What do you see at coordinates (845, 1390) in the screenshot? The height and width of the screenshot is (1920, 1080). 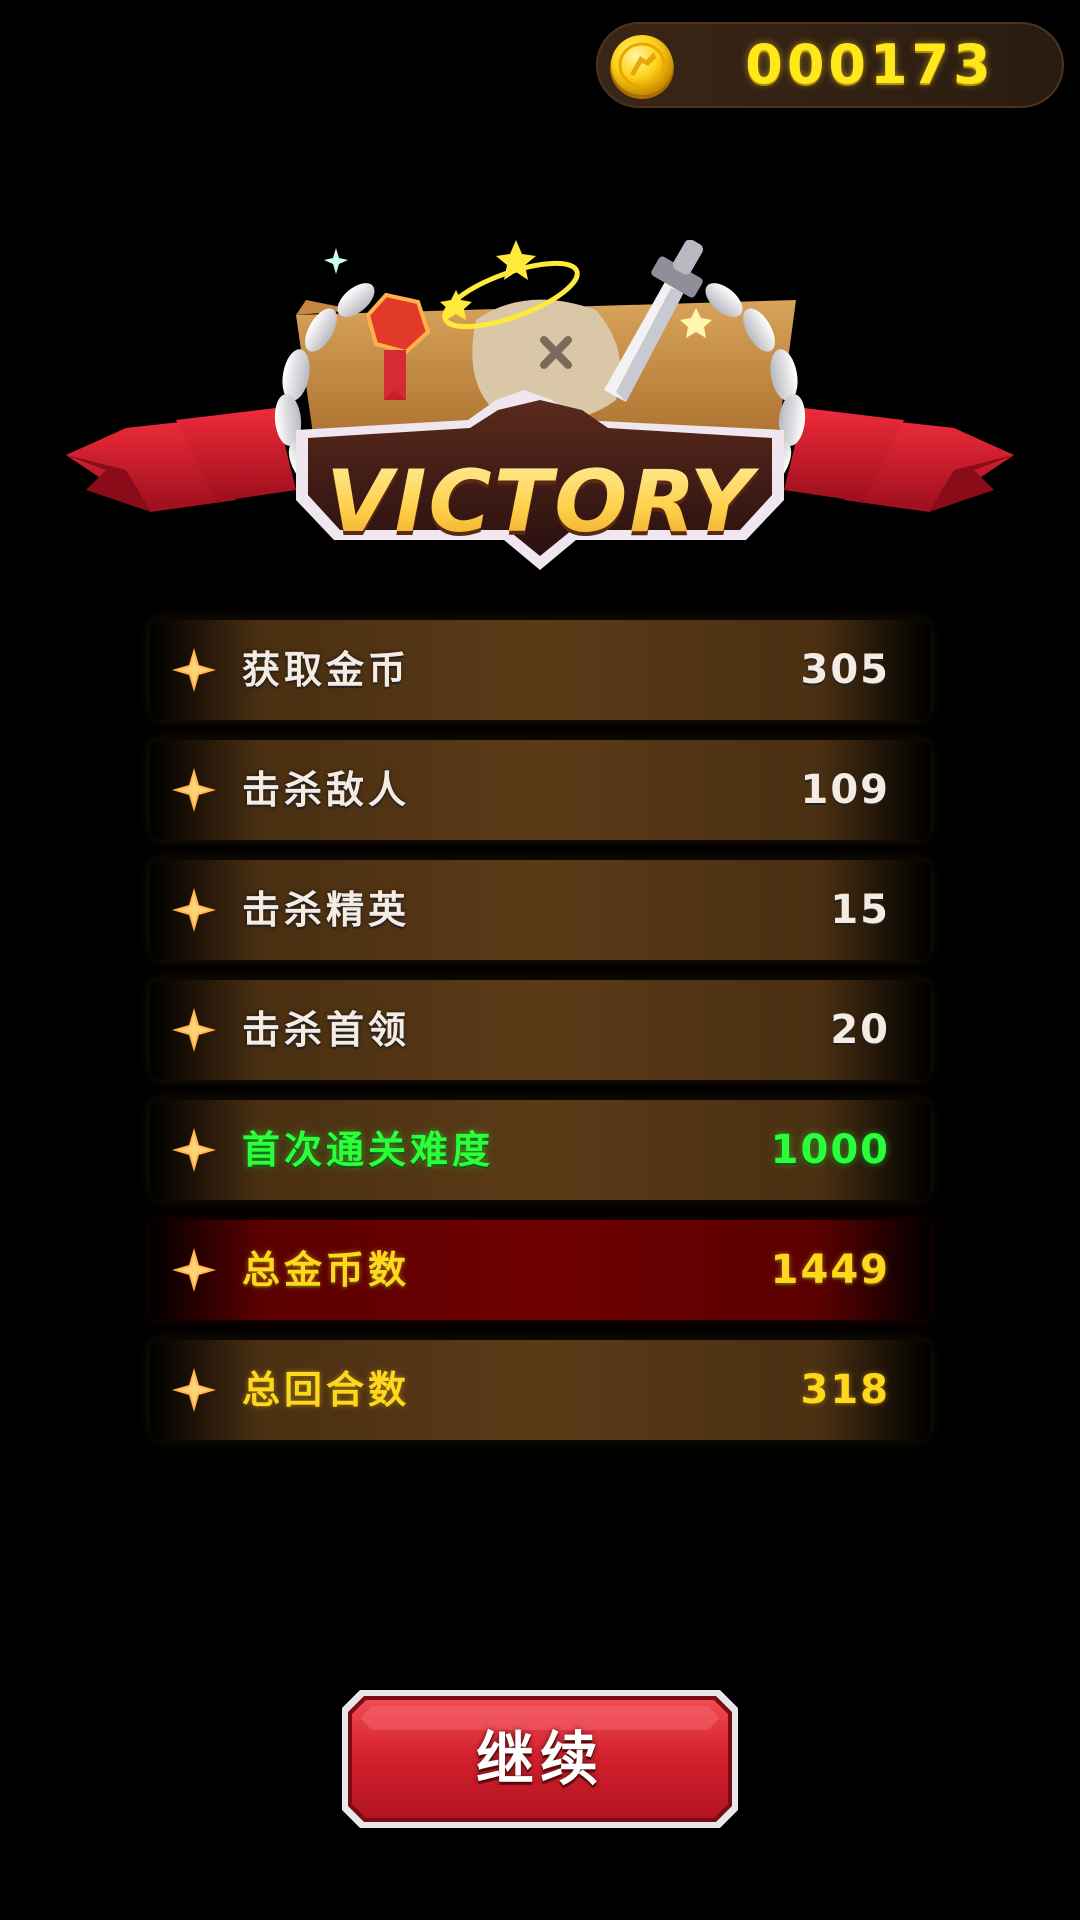 I see `stat-value: 318` at bounding box center [845, 1390].